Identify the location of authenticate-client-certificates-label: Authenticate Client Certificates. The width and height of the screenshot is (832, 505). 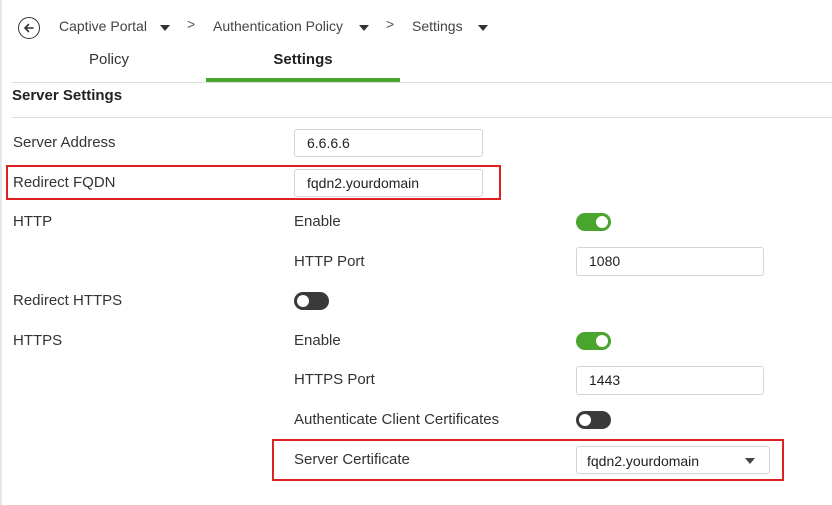
(397, 419).